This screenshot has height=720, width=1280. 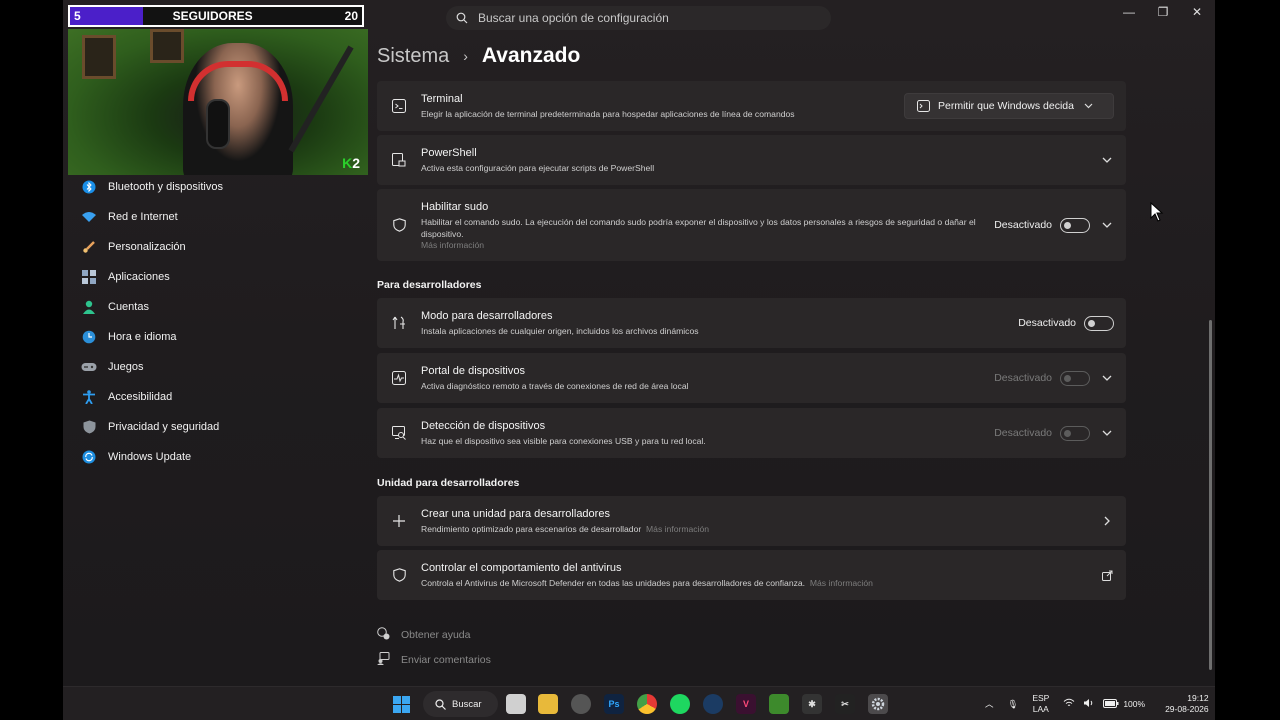 What do you see at coordinates (713, 704) in the screenshot?
I see `steam-icon` at bounding box center [713, 704].